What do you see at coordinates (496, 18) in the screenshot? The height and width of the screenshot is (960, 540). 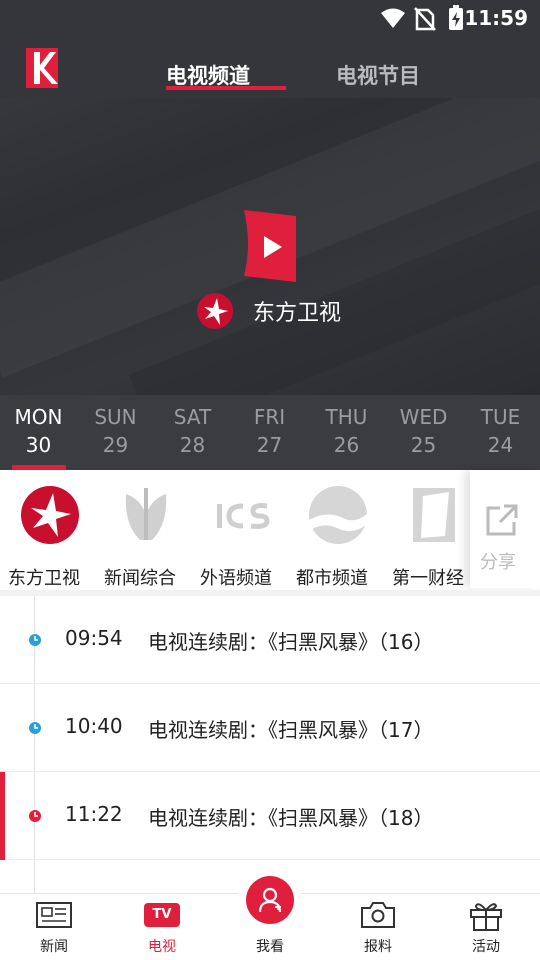 I see `clock: 11:59` at bounding box center [496, 18].